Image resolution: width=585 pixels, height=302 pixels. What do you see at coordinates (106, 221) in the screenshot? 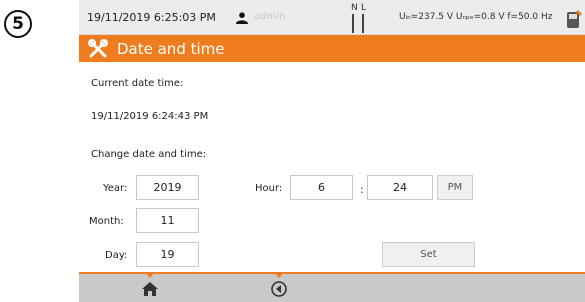
I see `month-label: Month:` at bounding box center [106, 221].